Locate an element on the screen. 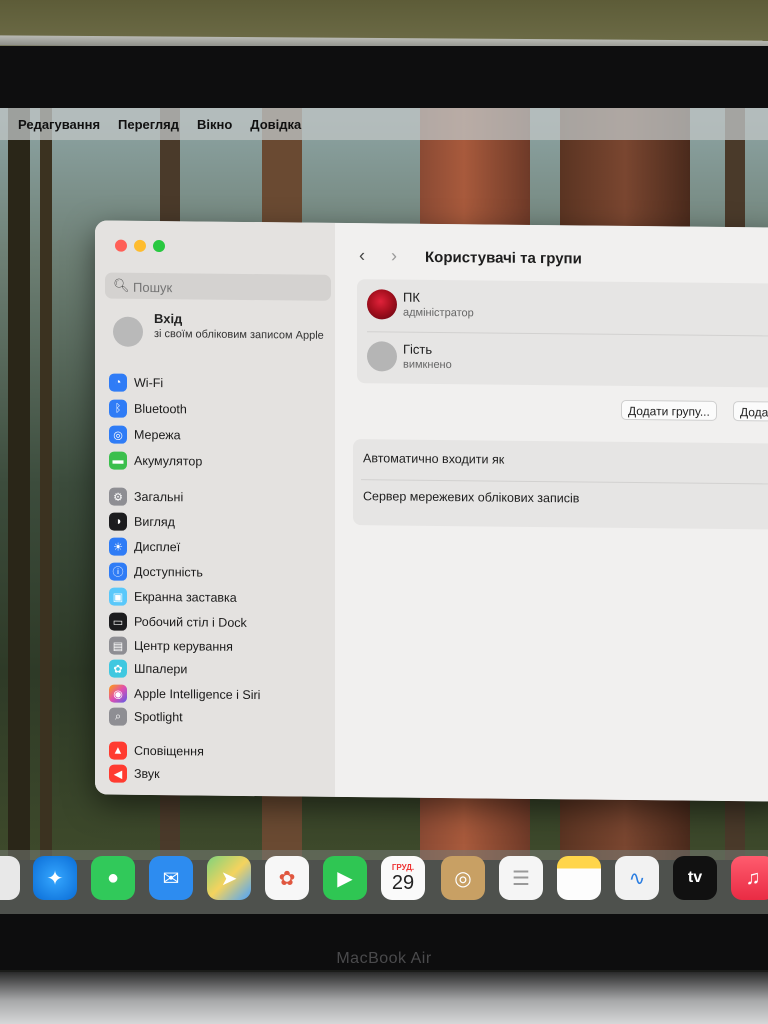 Image resolution: width=768 pixels, height=1024 pixels. sidebar-item-label: Екранна заставка is located at coordinates (185, 597).